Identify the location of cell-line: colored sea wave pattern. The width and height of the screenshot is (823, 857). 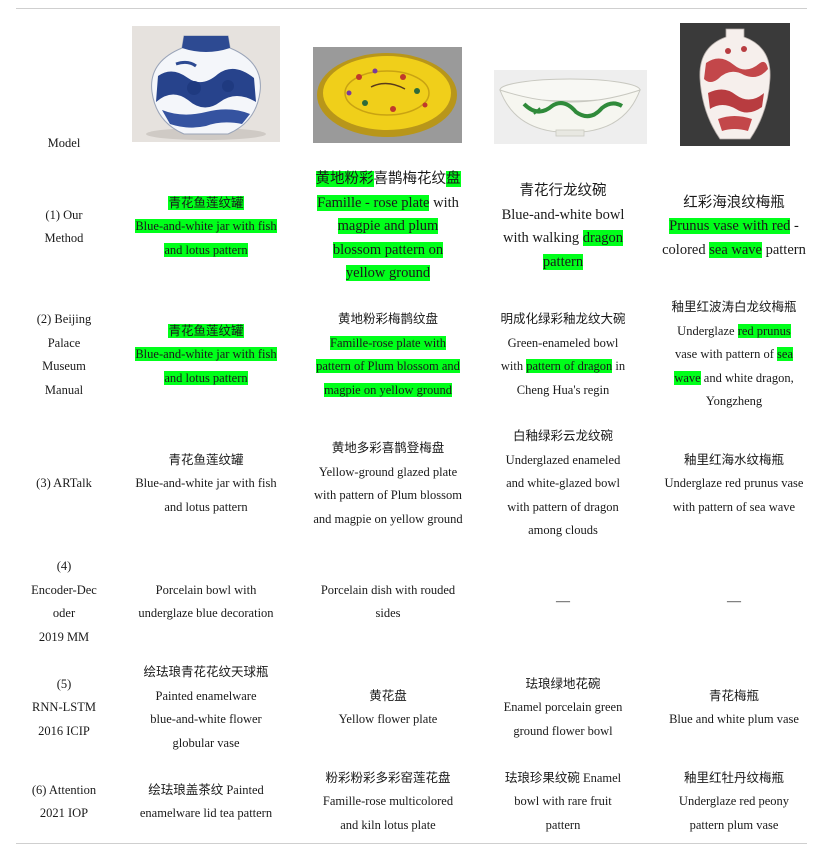
(734, 251).